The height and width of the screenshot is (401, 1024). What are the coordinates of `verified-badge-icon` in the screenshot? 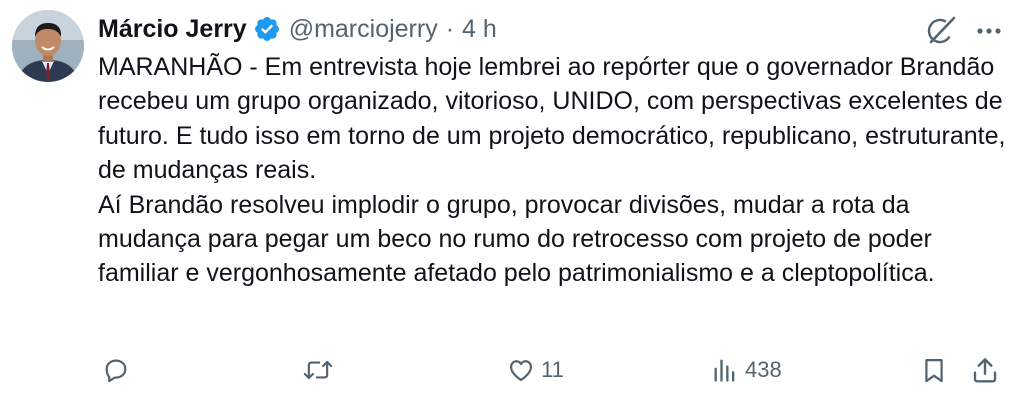 It's located at (267, 29).